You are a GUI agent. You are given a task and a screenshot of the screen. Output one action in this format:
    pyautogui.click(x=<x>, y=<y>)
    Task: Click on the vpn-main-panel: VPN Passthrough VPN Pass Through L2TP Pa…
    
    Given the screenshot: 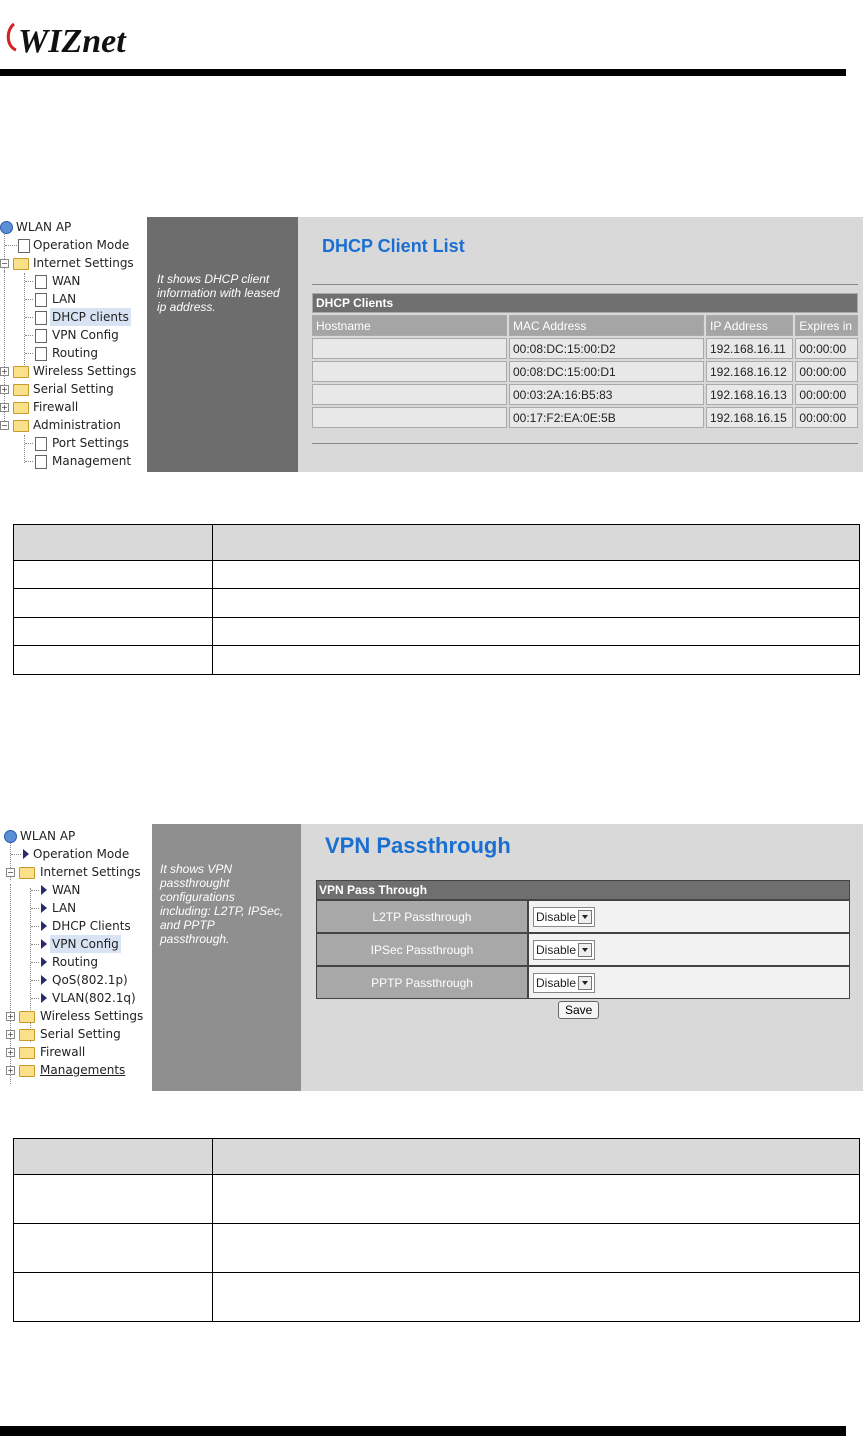 What is the action you would take?
    pyautogui.click(x=582, y=957)
    